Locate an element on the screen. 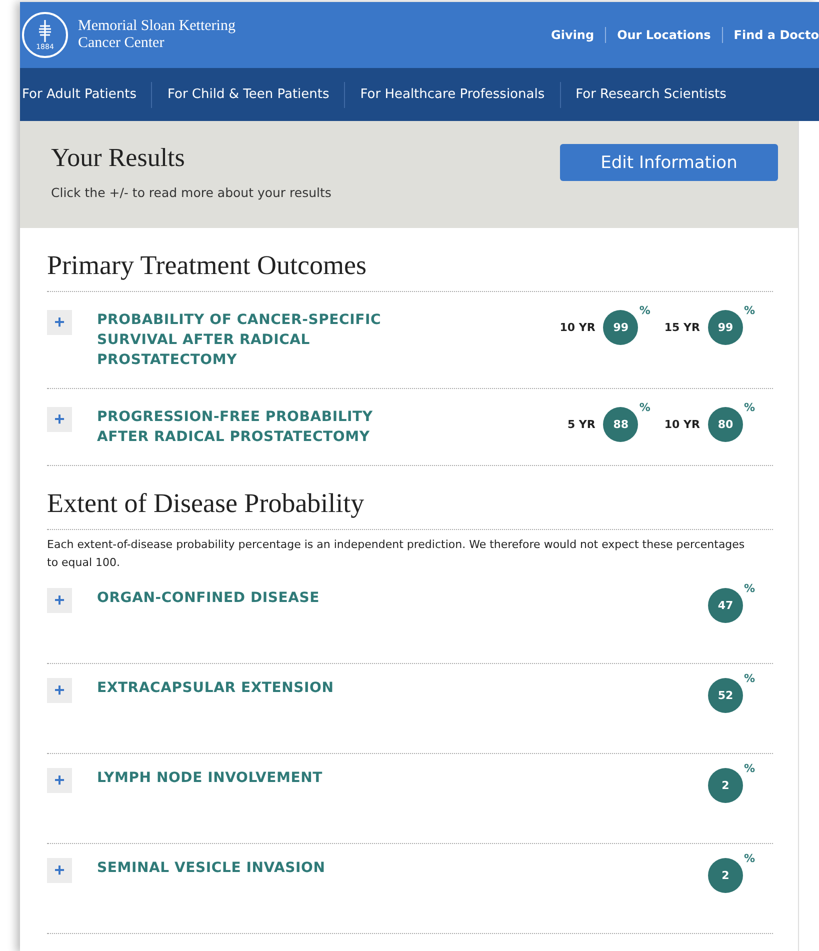  outcome-label: PROGRESSION-FREE PROBABILITY AFTER RADICAL PROSTATECTOMY is located at coordinates (235, 427).